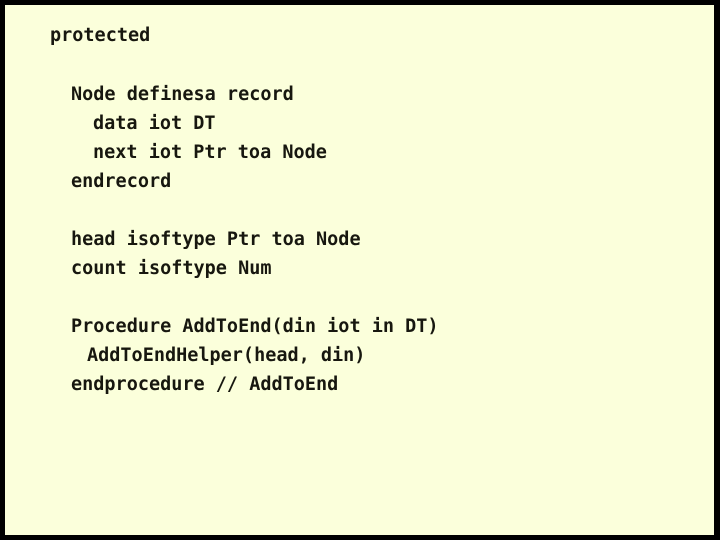  I want to click on code-line-data-field: data iot DT, so click(154, 123).